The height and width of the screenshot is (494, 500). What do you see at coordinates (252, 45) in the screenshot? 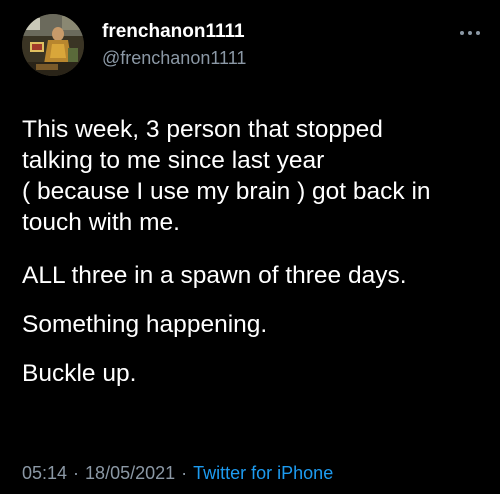
I see `tweet-header: frenchanon1111 @frenchanon1111` at bounding box center [252, 45].